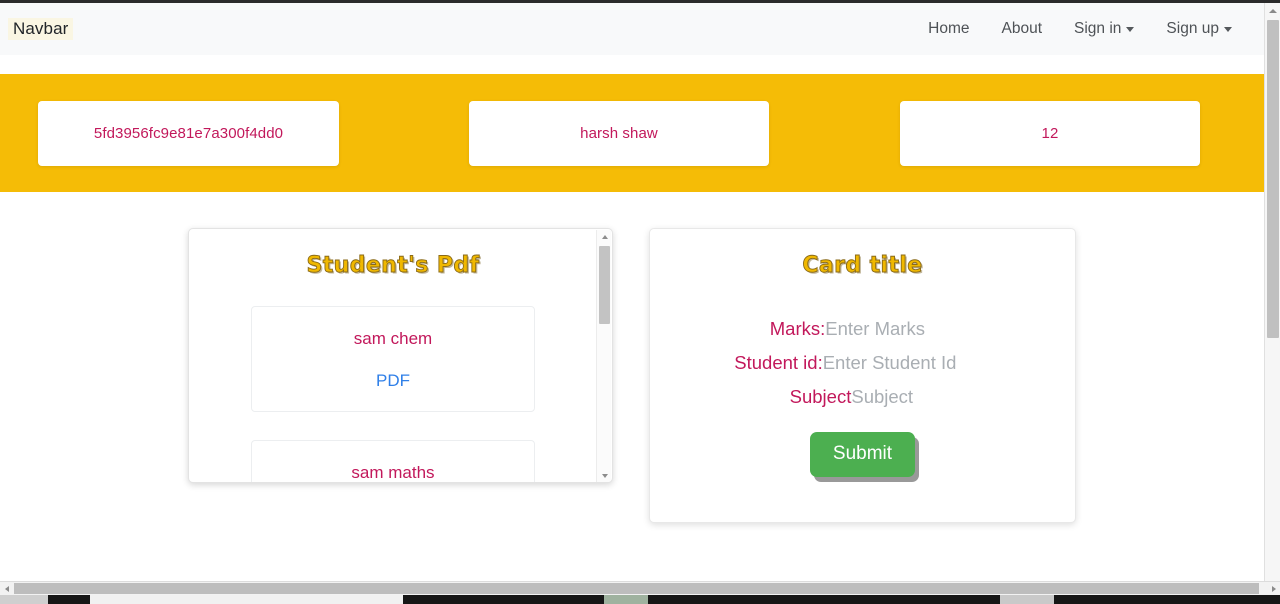  I want to click on student-id-card: 5fd3956fc9e81e7a300f4dd0, so click(188, 133).